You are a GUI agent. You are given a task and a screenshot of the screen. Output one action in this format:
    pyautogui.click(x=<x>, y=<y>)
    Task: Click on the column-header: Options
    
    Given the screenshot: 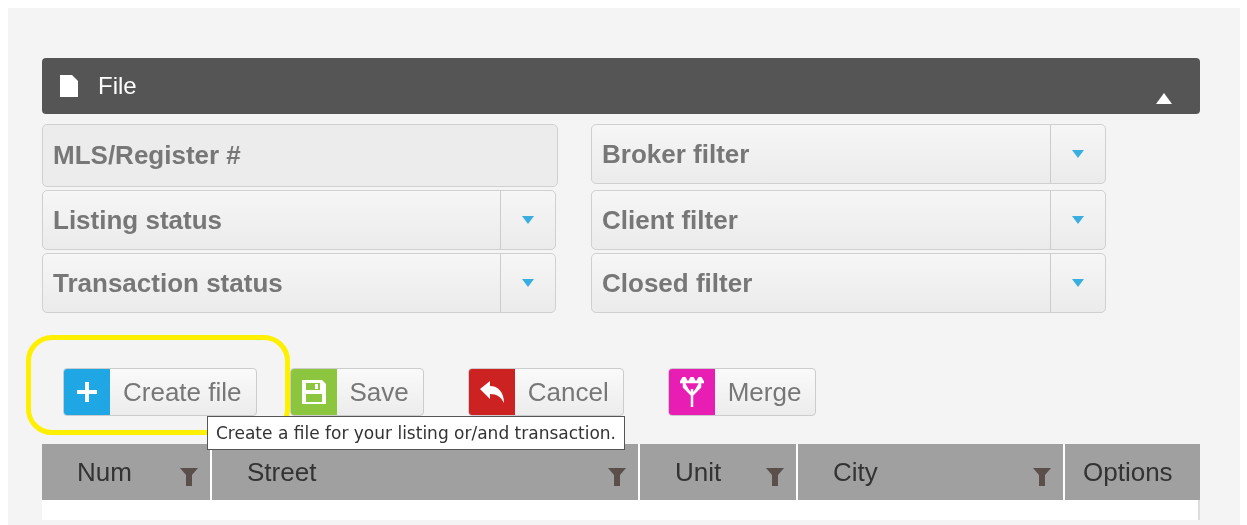 What is the action you would take?
    pyautogui.click(x=1132, y=472)
    